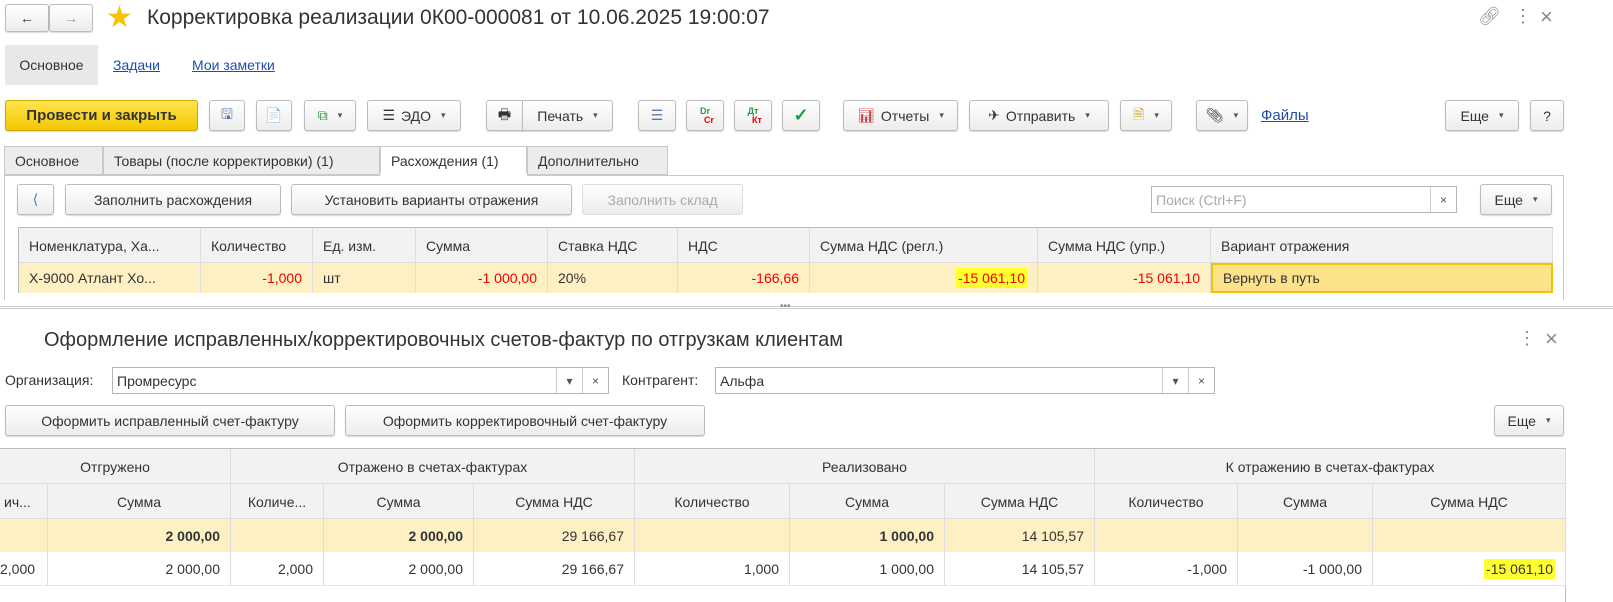  What do you see at coordinates (448, 245) in the screenshot?
I see `column-header-text: Сумма` at bounding box center [448, 245].